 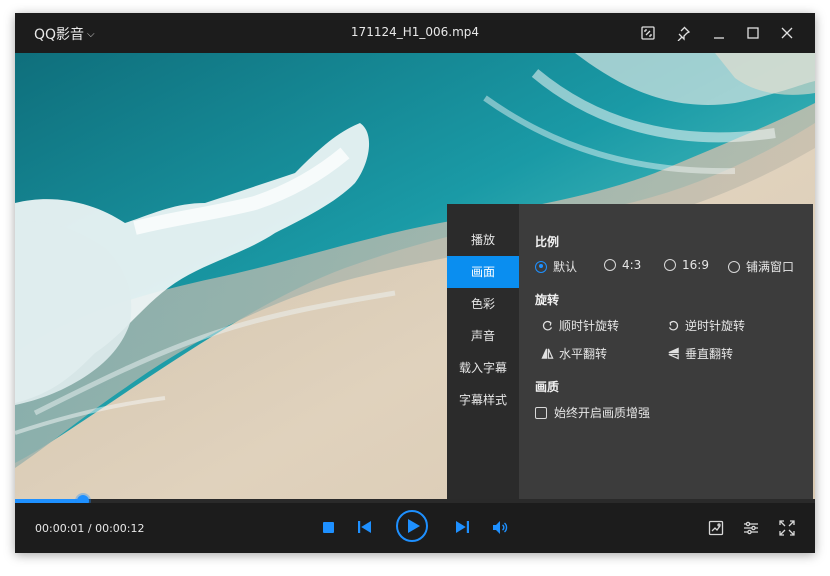 What do you see at coordinates (565, 267) in the screenshot?
I see `ratio-default-label: 默认` at bounding box center [565, 267].